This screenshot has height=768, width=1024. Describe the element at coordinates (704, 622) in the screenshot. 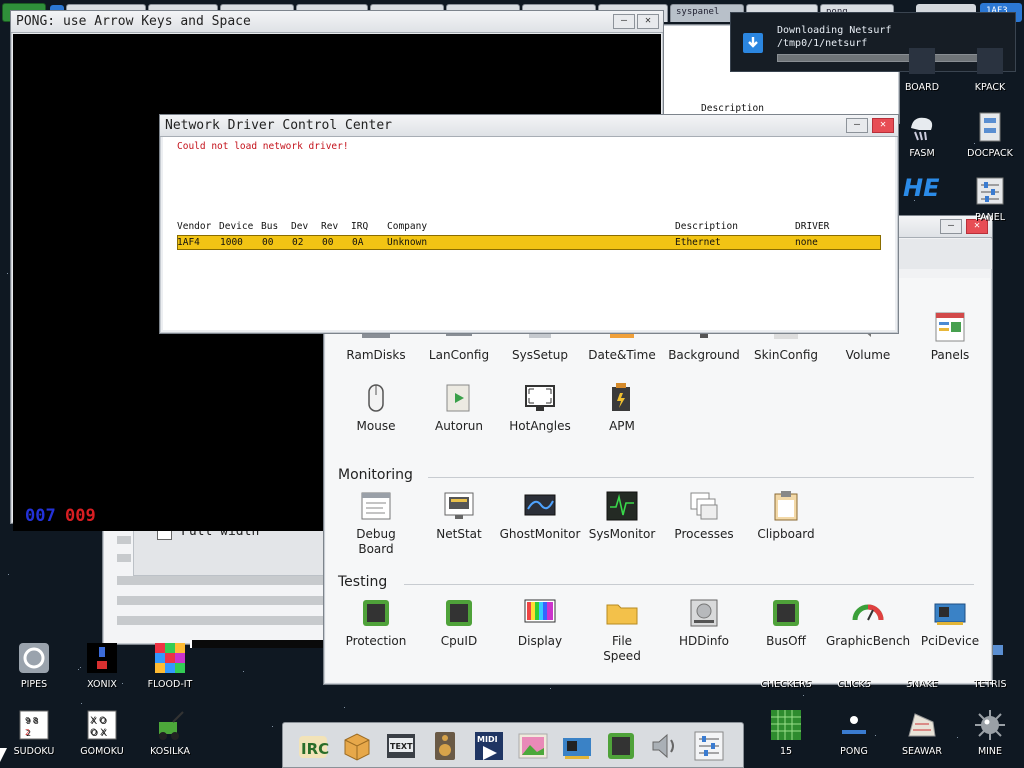

I see `panel-item-hddinfo: HDDinfo` at that location.